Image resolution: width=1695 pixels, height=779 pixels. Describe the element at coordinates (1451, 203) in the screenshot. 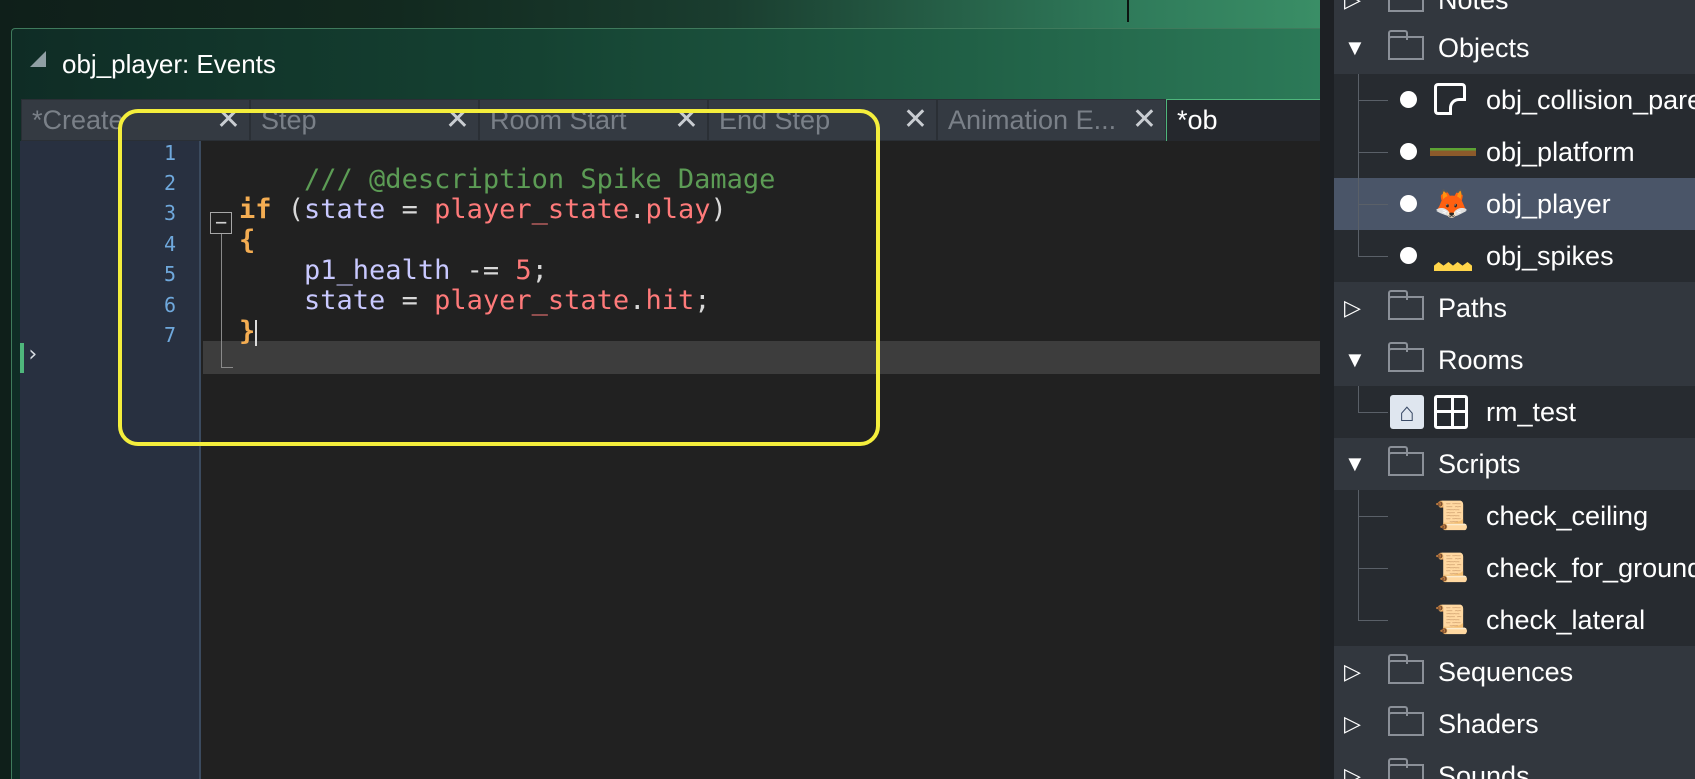

I see `player-sprite-icon: 🦊` at that location.